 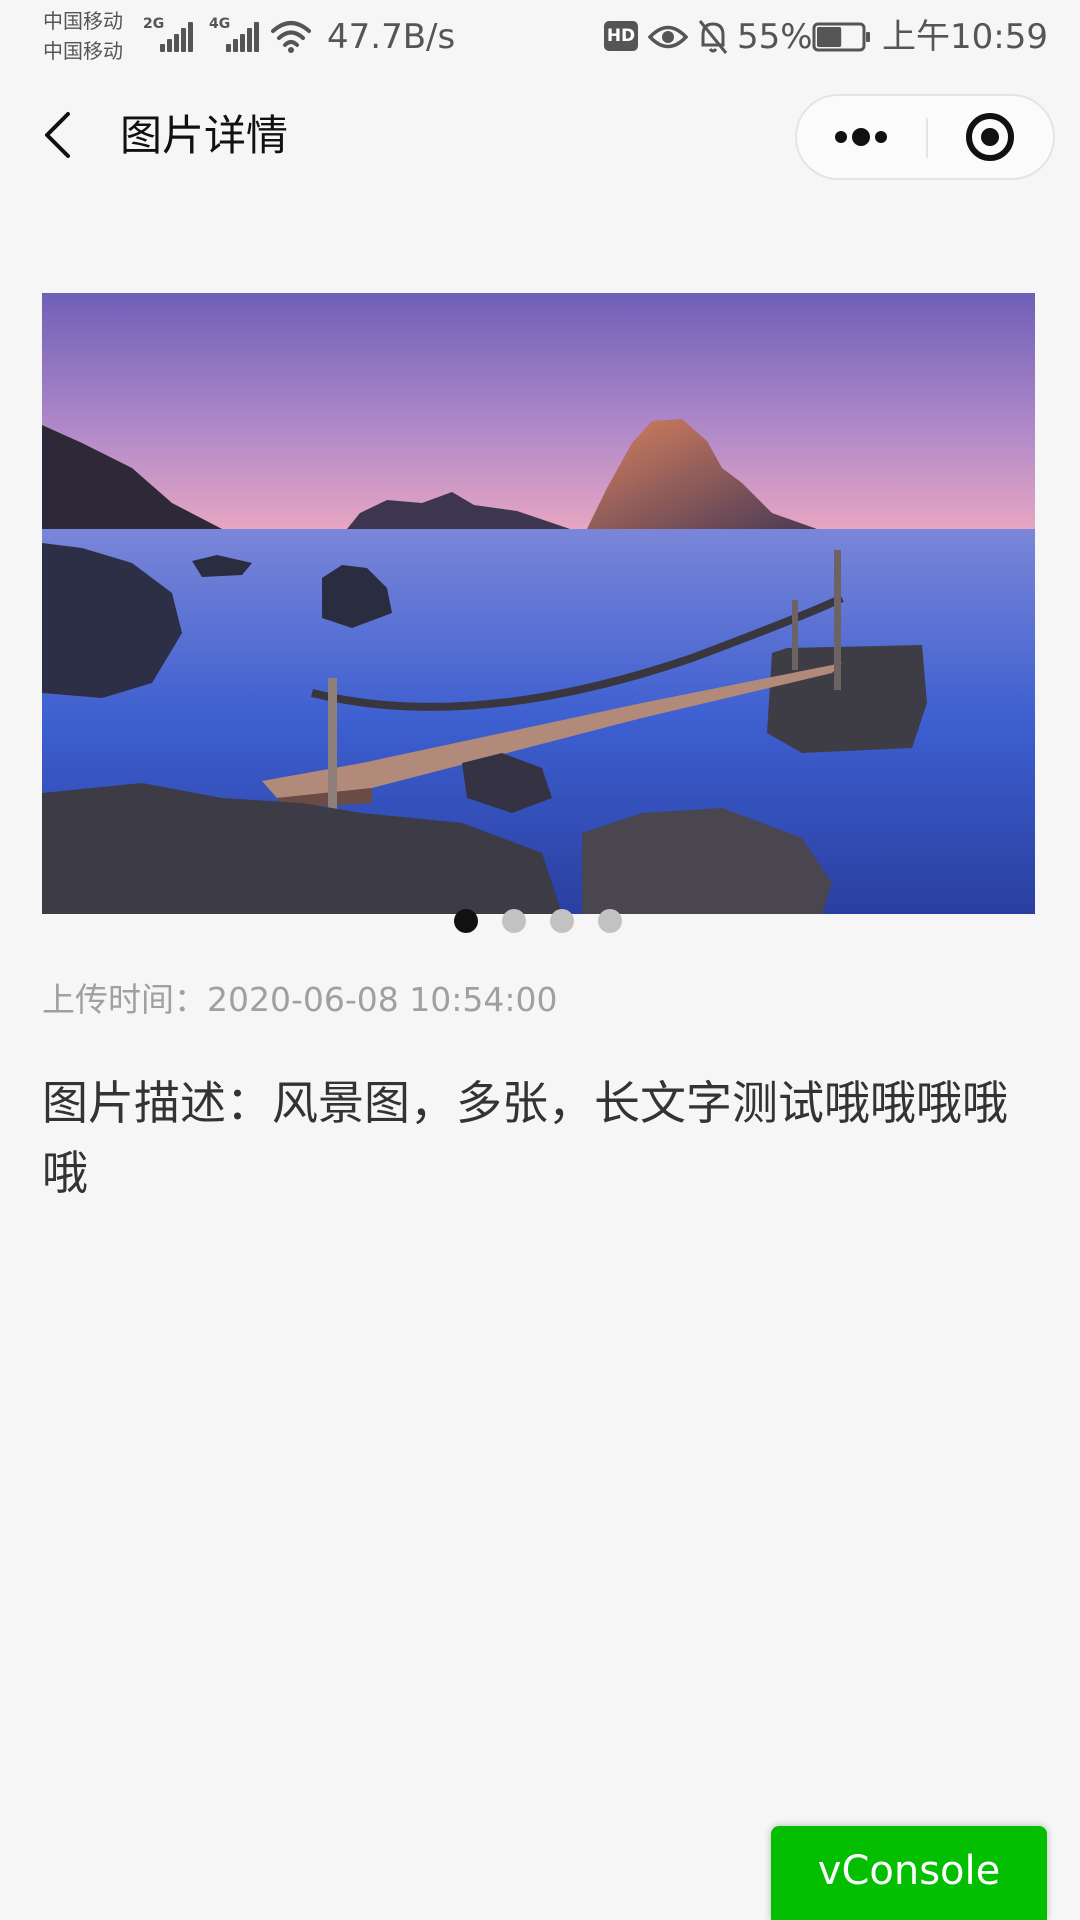 I want to click on more-button, so click(x=861, y=137).